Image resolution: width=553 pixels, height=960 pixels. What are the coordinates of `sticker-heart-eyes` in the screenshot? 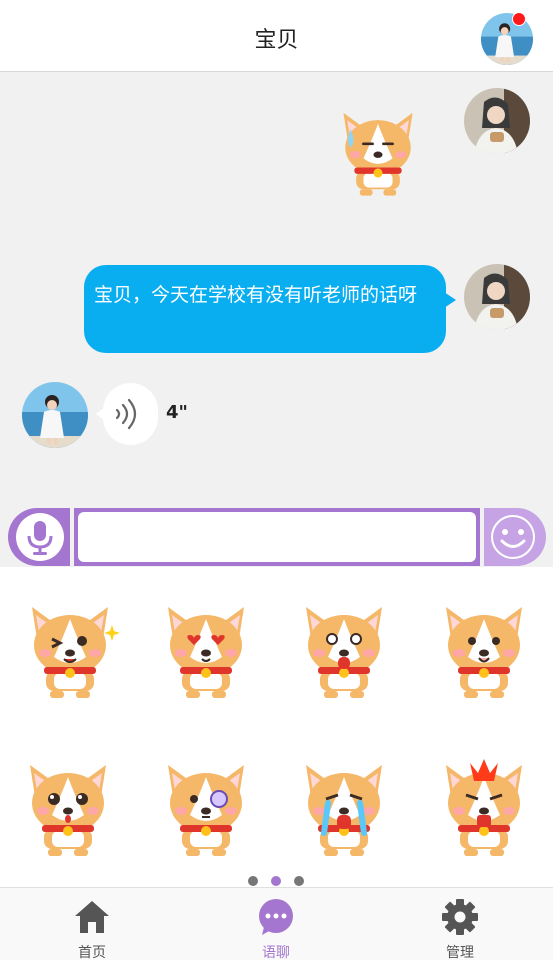 It's located at (206, 650).